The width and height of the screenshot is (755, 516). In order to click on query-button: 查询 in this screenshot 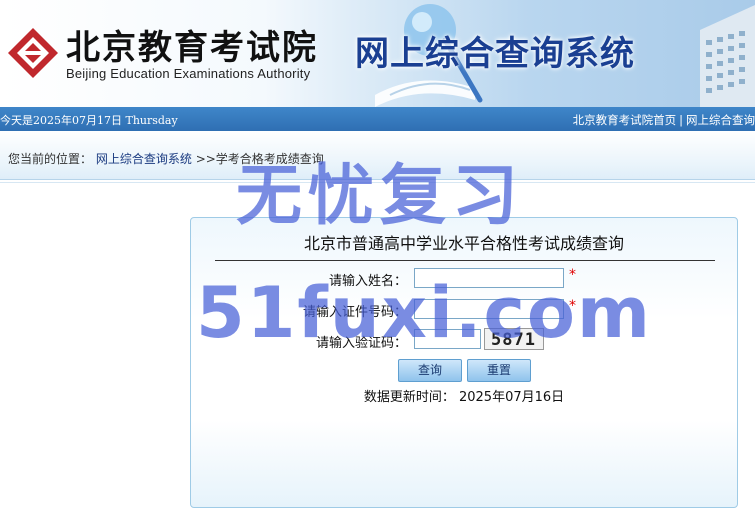, I will do `click(430, 370)`.